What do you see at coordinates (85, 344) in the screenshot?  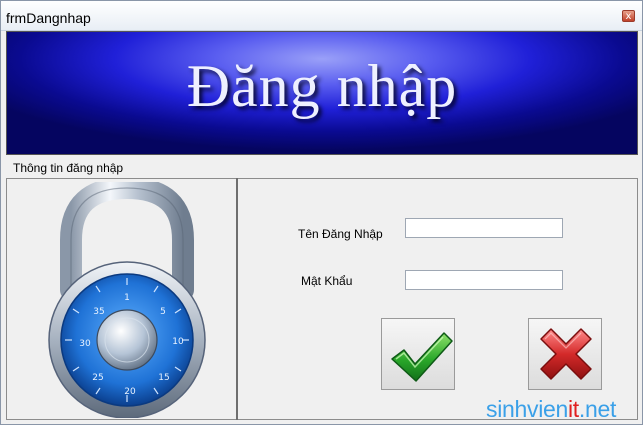 I see `svg-text: 30` at bounding box center [85, 344].